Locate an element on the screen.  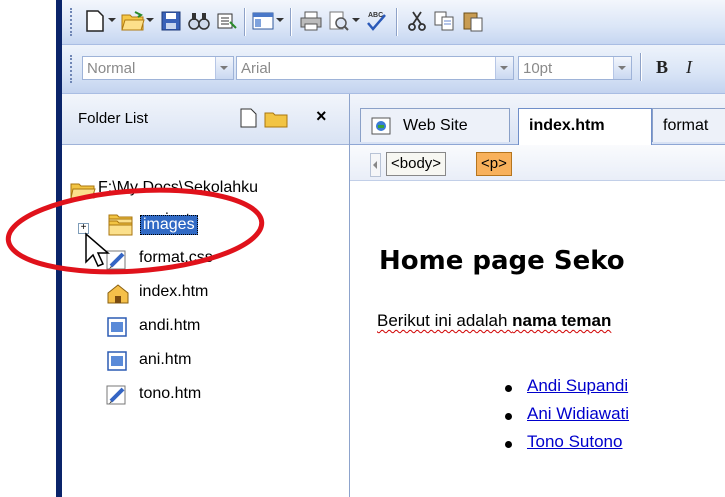
copy-icon is located at coordinates (445, 21).